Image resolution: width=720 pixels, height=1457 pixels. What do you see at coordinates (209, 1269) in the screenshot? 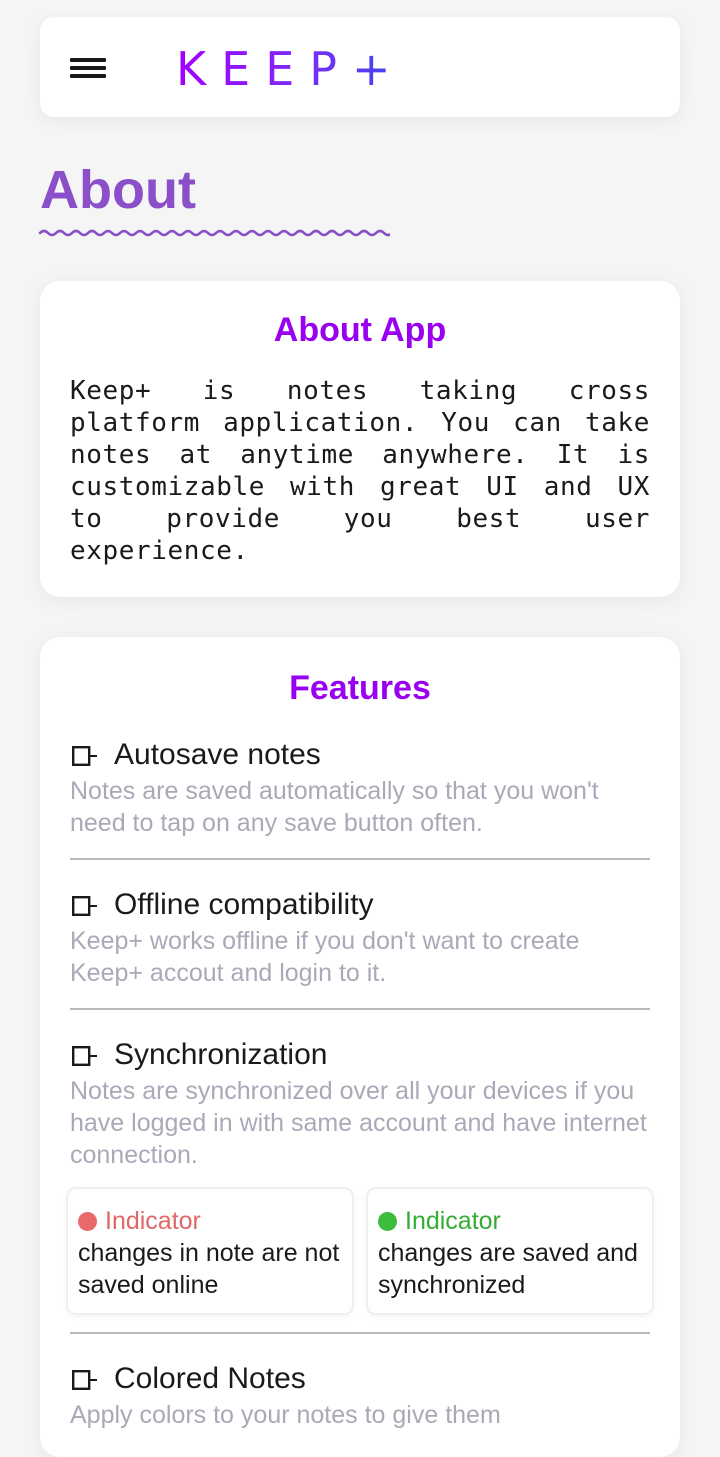
I see `indicator-text: changes in note are not saved online` at bounding box center [209, 1269].